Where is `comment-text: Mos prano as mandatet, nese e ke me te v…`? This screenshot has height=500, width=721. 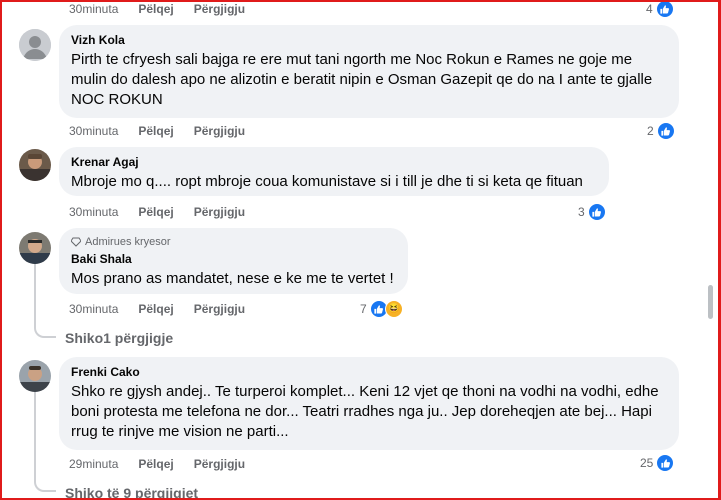 comment-text: Mos prano as mandatet, nese e ke me te v… is located at coordinates (232, 278).